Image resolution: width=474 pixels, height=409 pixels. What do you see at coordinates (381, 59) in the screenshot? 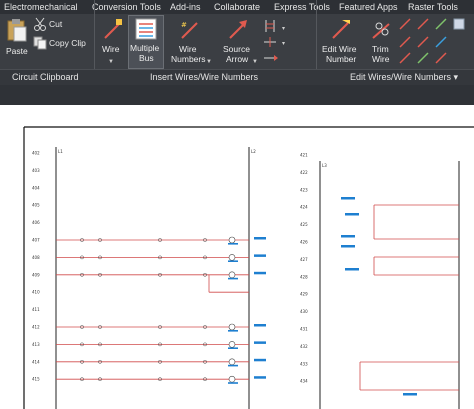
I see `trim-wire-label-2: Wire` at bounding box center [381, 59].